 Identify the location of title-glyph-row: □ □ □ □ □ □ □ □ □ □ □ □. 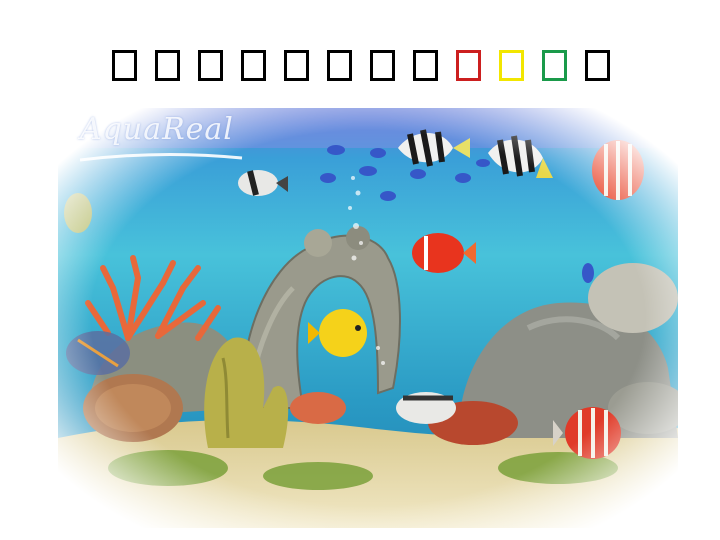
(360, 67).